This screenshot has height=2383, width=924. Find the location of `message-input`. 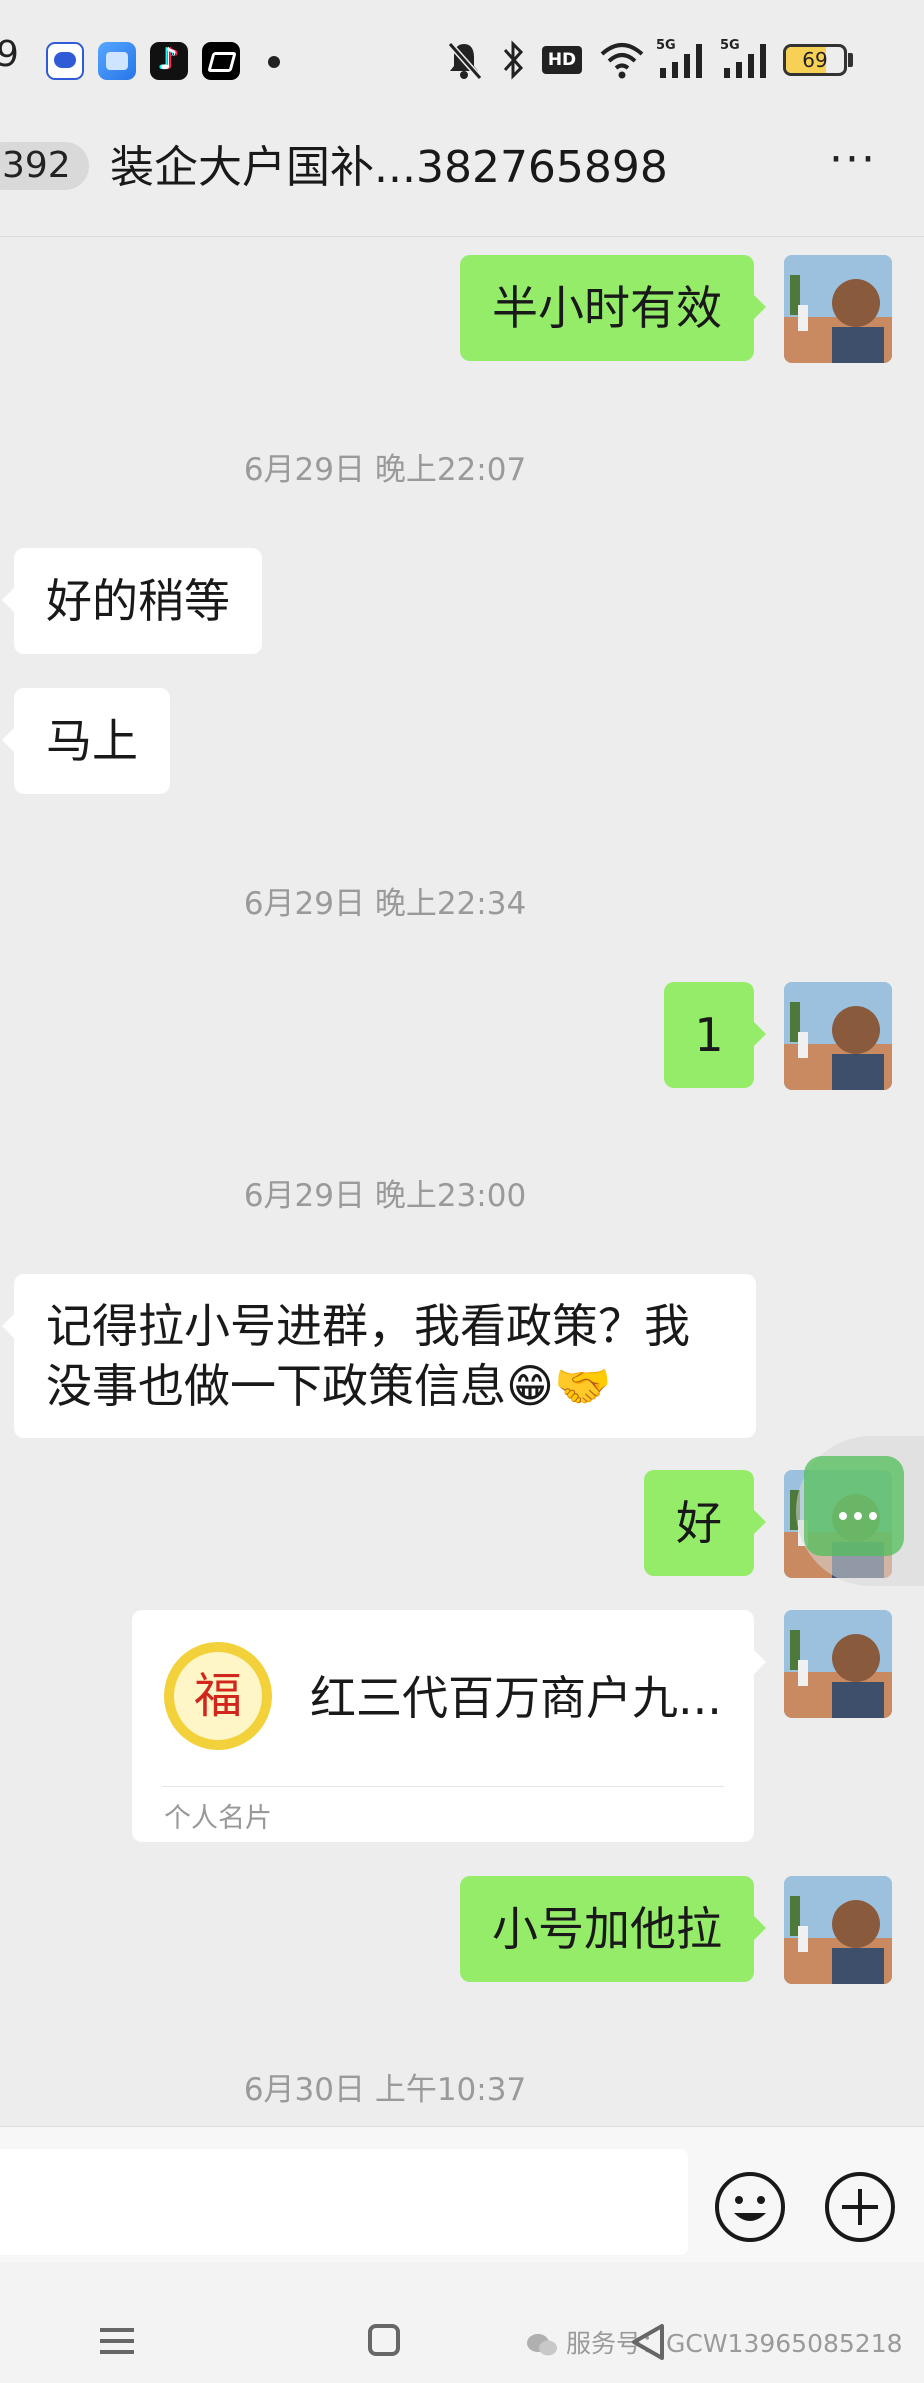

message-input is located at coordinates (344, 2202).